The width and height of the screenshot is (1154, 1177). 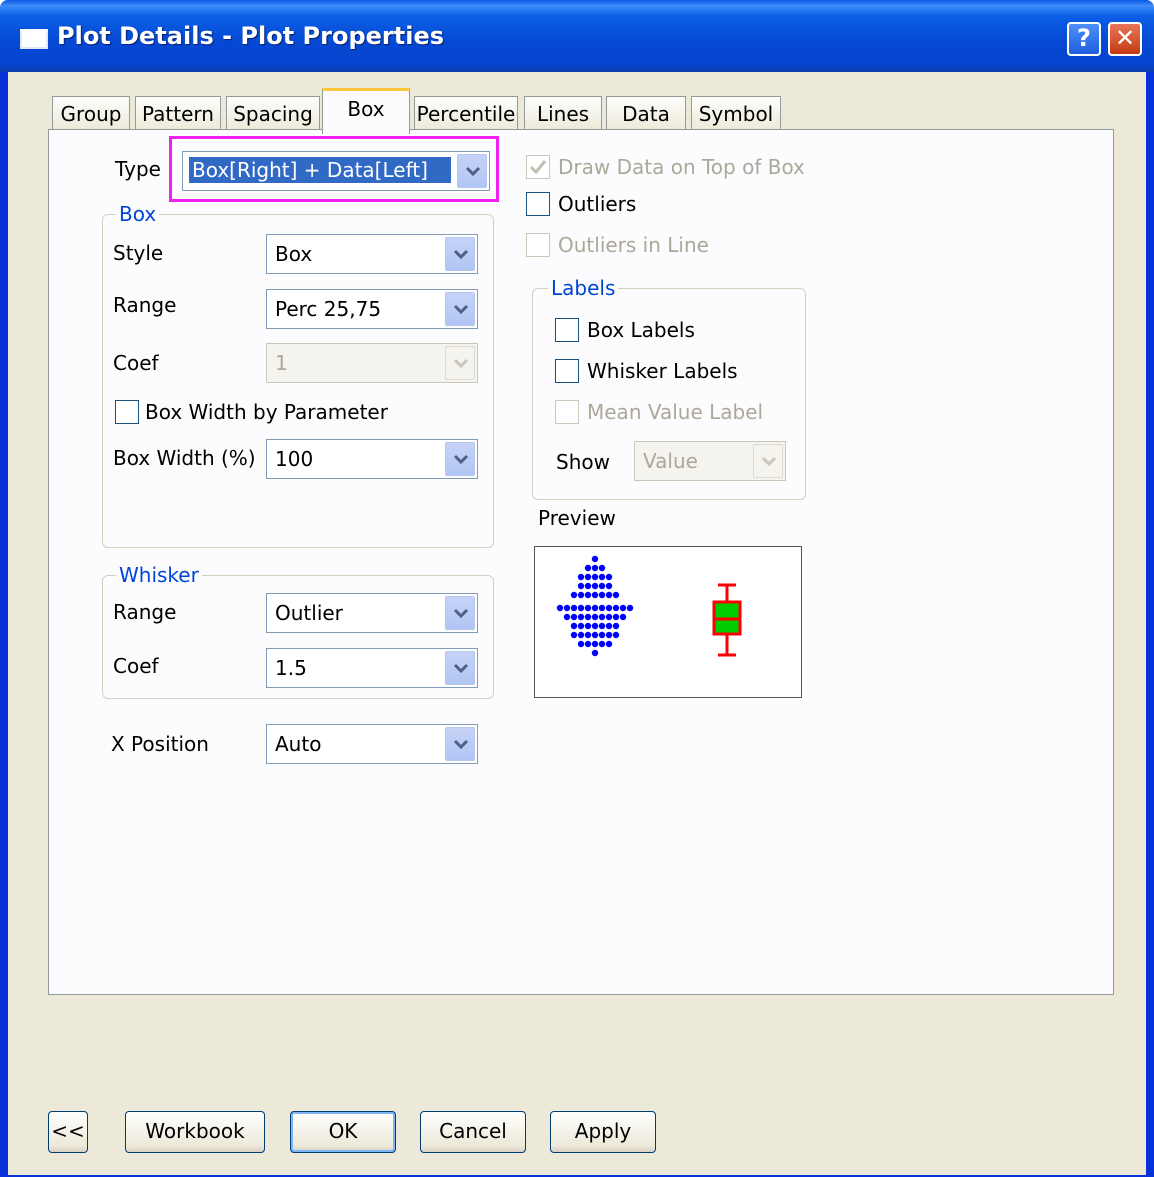 What do you see at coordinates (372, 363) in the screenshot?
I see `box-coef-combo: 1` at bounding box center [372, 363].